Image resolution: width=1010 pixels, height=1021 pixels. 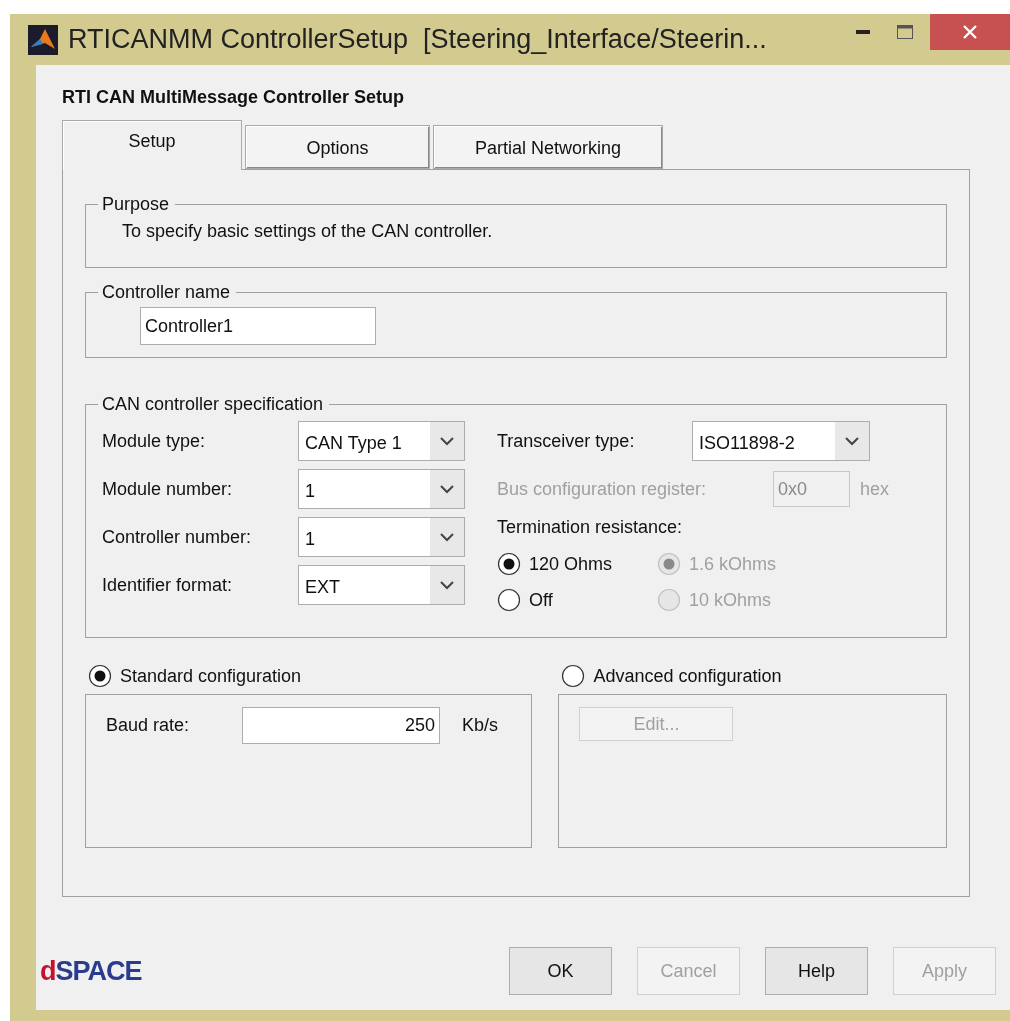 What do you see at coordinates (341, 725) in the screenshot?
I see `baud-rate-field: 250` at bounding box center [341, 725].